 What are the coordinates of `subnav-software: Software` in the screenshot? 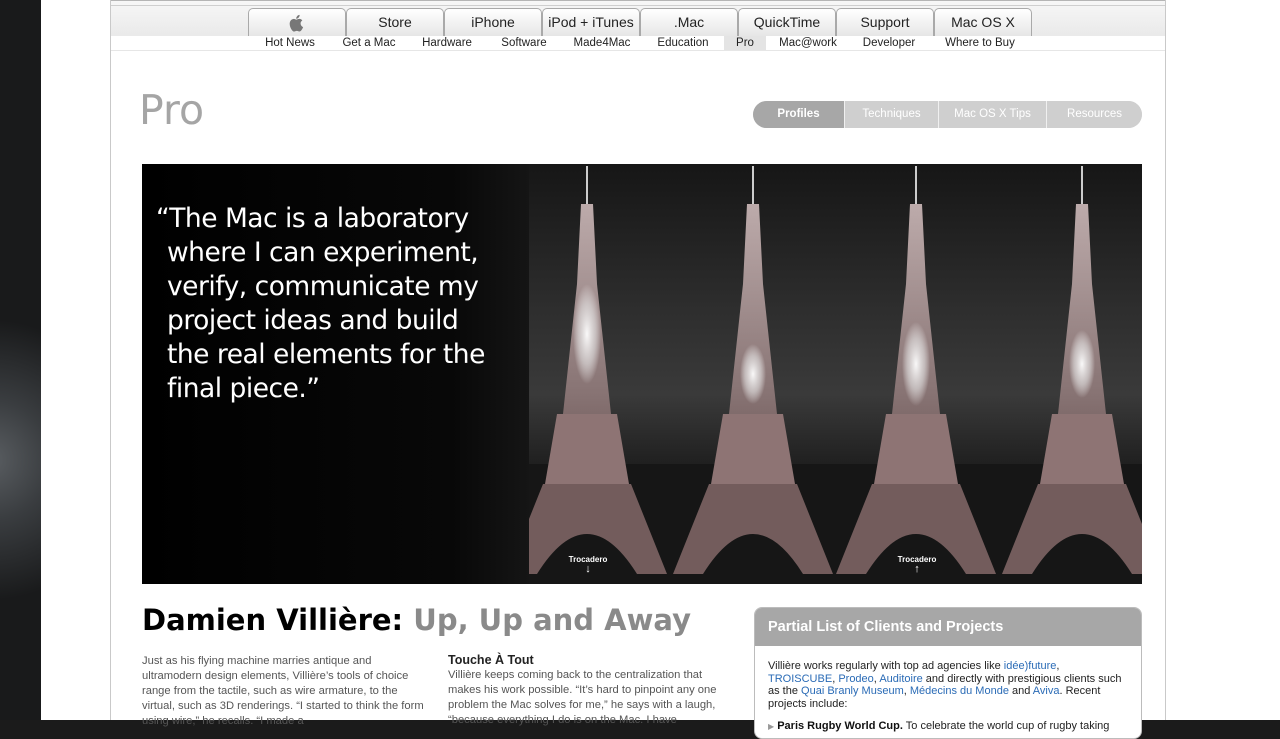 It's located at (524, 43).